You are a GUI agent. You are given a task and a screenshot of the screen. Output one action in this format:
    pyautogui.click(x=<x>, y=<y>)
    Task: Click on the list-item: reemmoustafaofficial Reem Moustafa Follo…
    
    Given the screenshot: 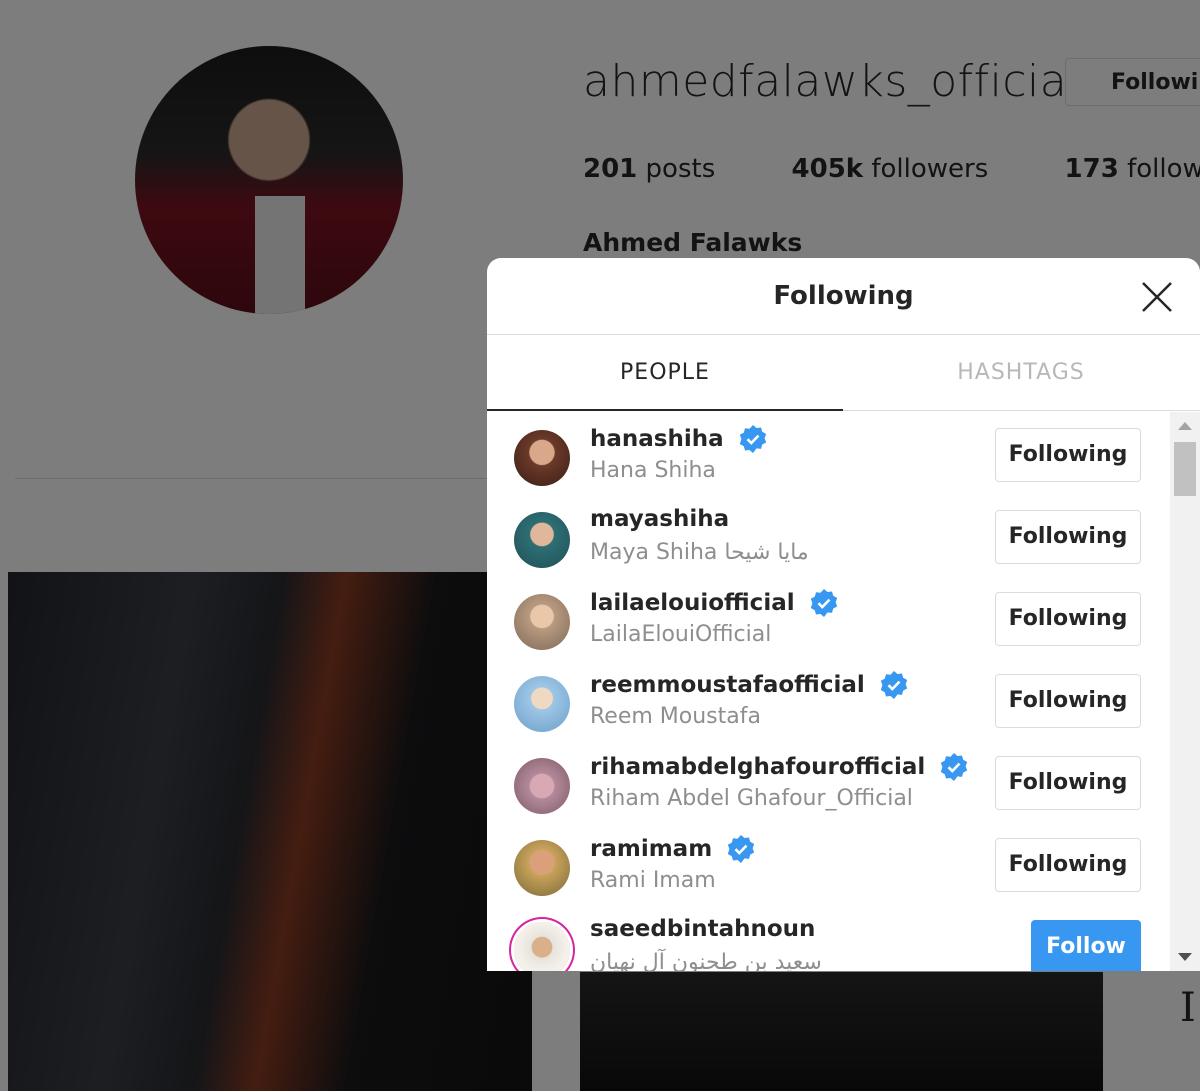 What is the action you would take?
    pyautogui.click(x=828, y=705)
    